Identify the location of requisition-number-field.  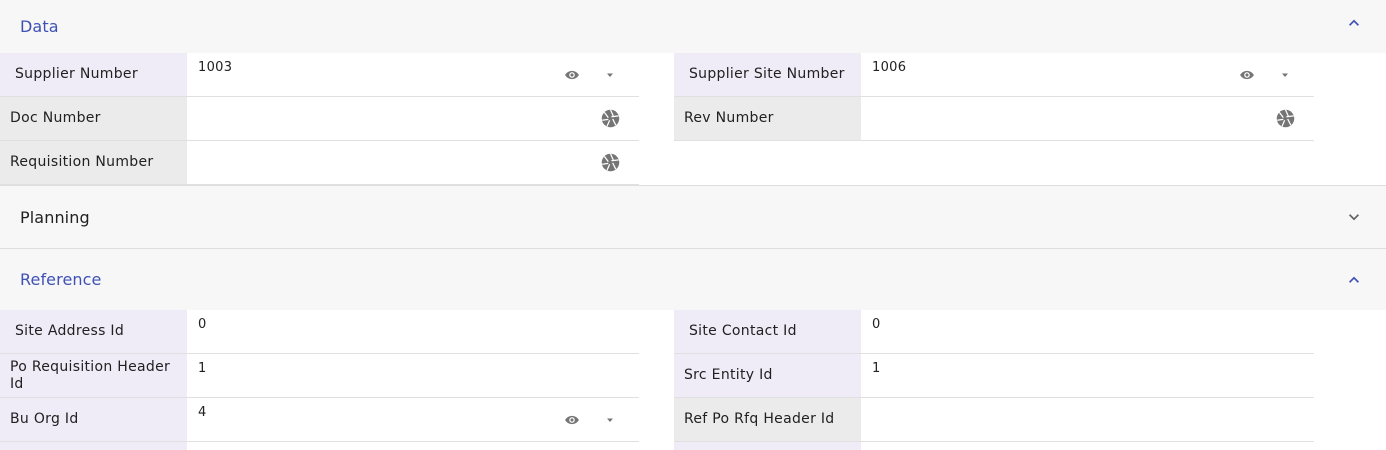
(413, 162).